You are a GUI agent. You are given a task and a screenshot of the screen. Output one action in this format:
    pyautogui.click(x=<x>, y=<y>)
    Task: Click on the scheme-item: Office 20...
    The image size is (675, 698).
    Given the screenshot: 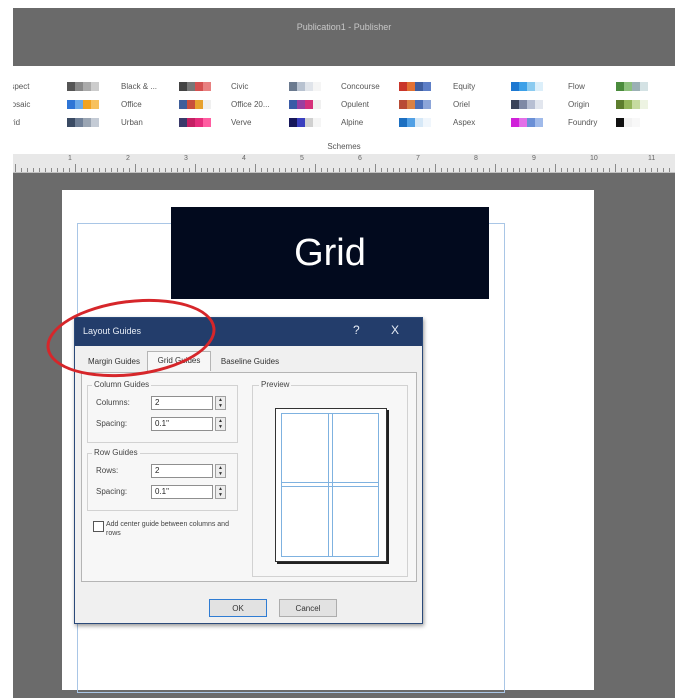 What is the action you would take?
    pyautogui.click(x=278, y=105)
    